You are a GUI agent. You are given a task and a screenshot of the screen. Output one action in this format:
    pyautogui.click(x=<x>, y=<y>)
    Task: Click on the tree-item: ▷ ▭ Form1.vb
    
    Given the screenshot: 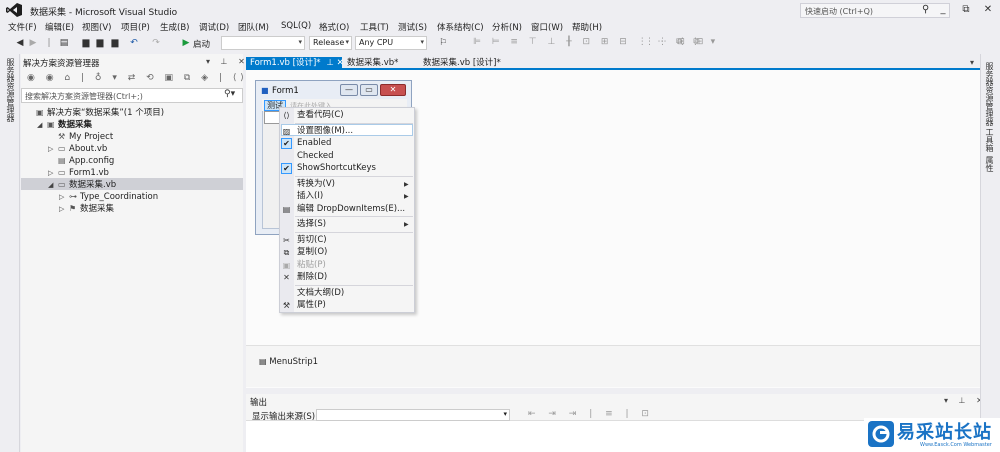 What is the action you would take?
    pyautogui.click(x=78, y=173)
    